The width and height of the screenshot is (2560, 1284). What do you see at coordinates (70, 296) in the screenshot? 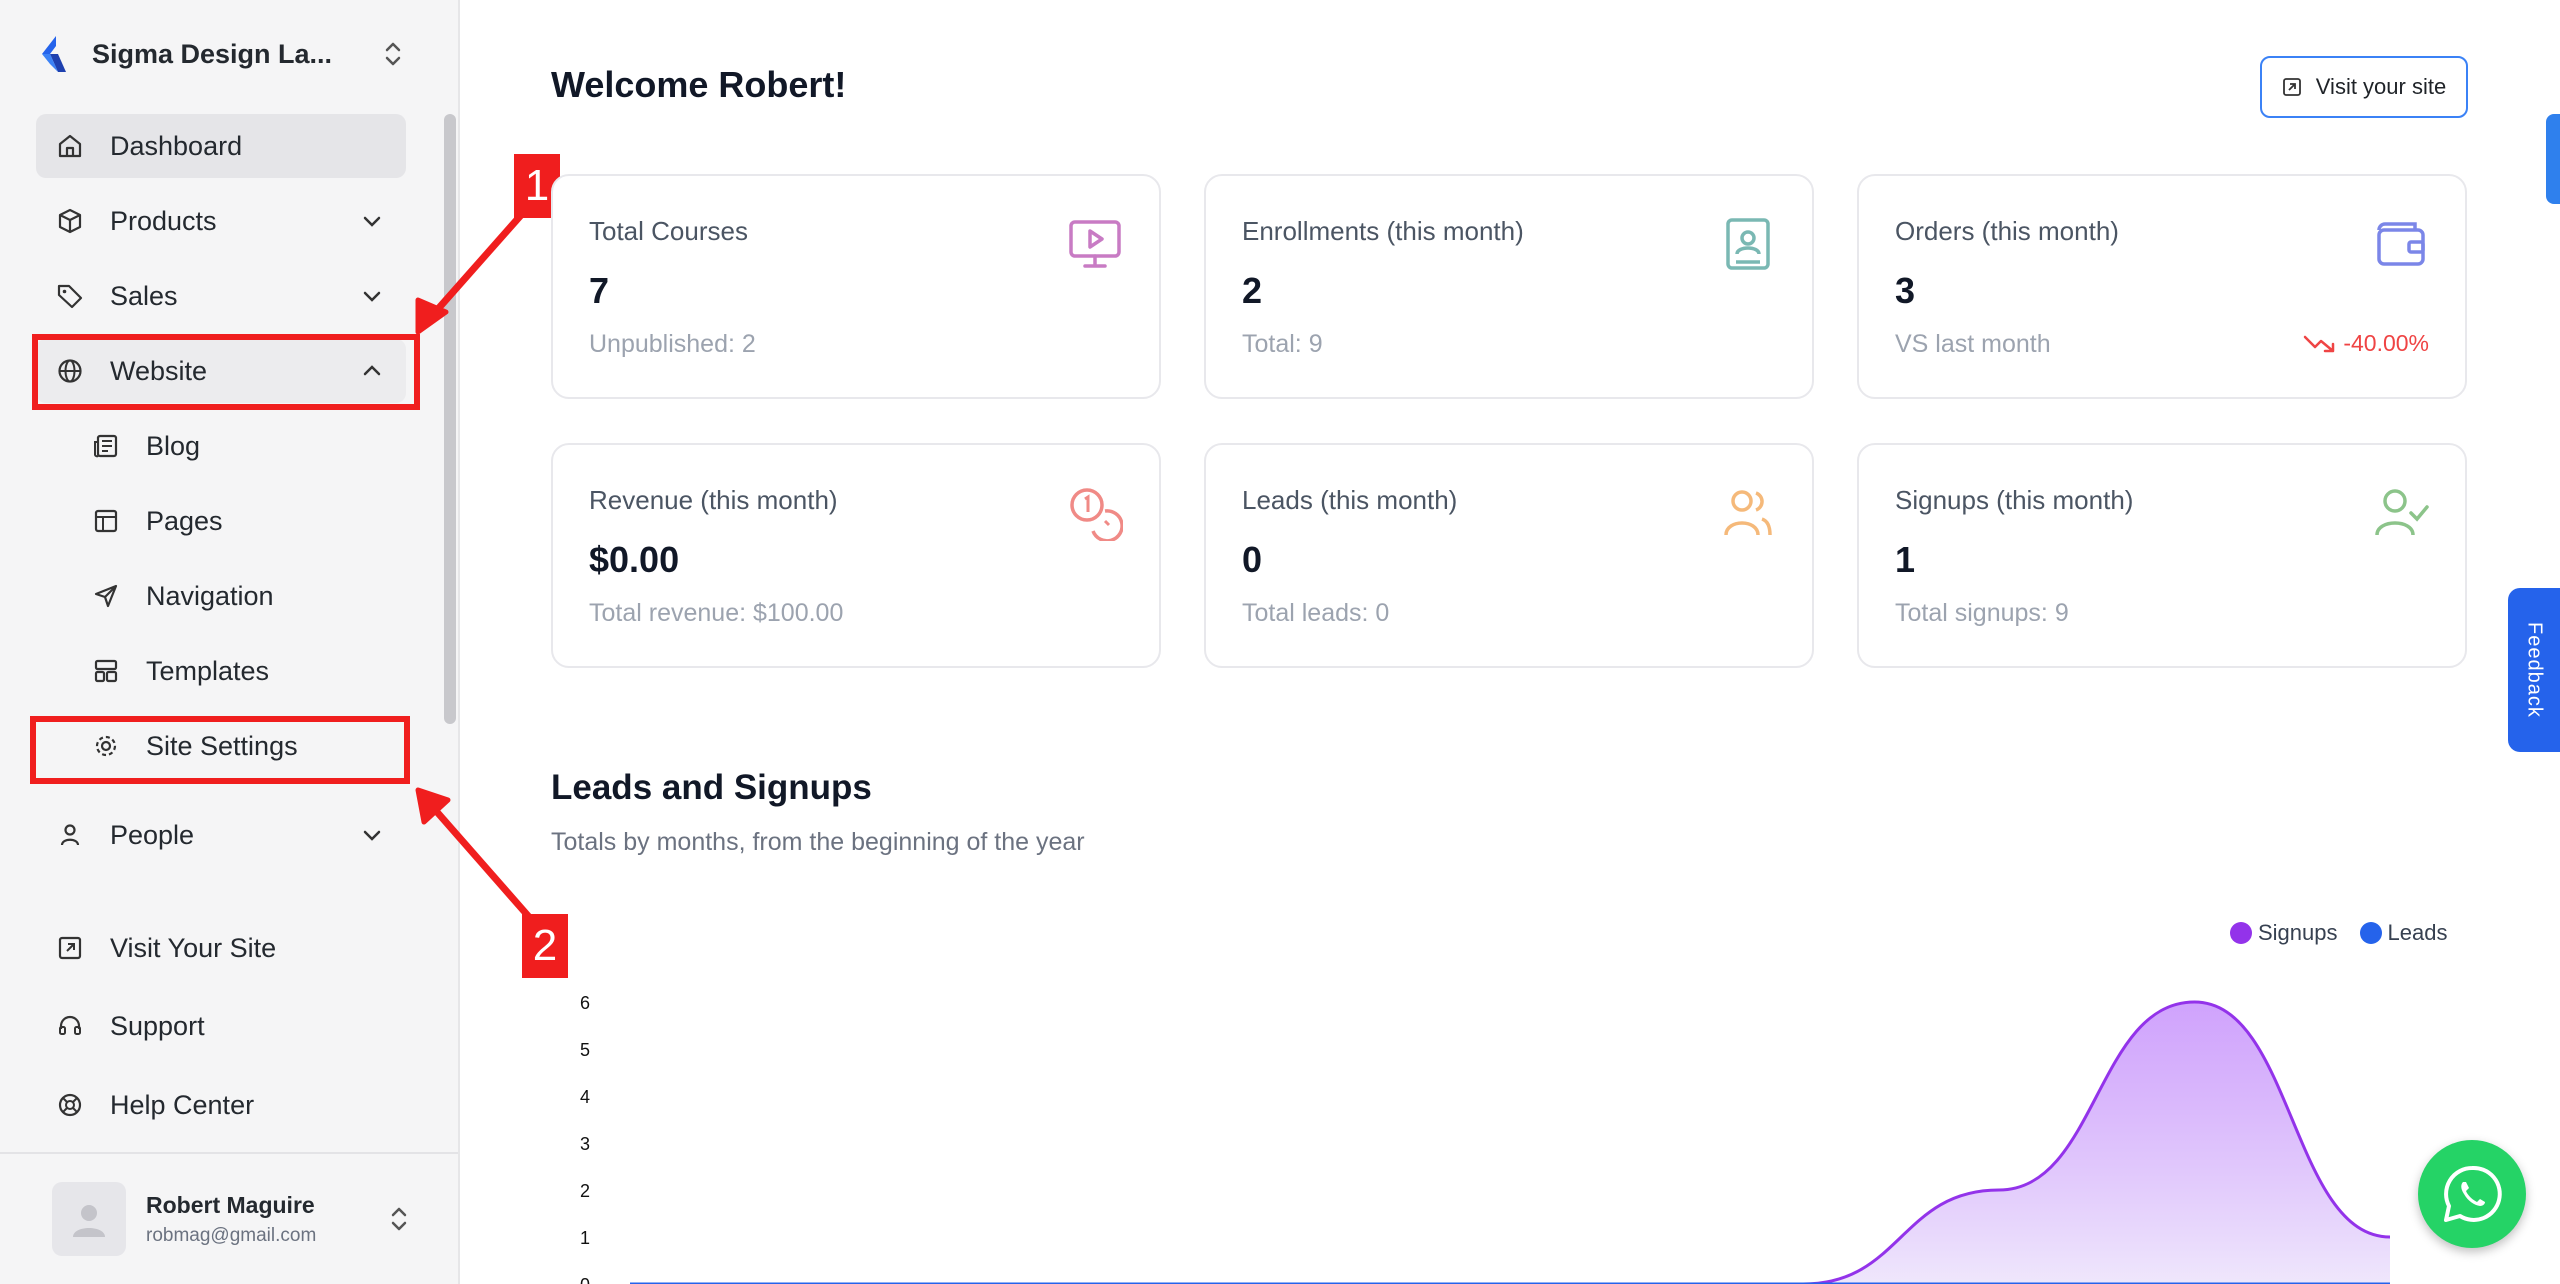
I see `tag-icon` at bounding box center [70, 296].